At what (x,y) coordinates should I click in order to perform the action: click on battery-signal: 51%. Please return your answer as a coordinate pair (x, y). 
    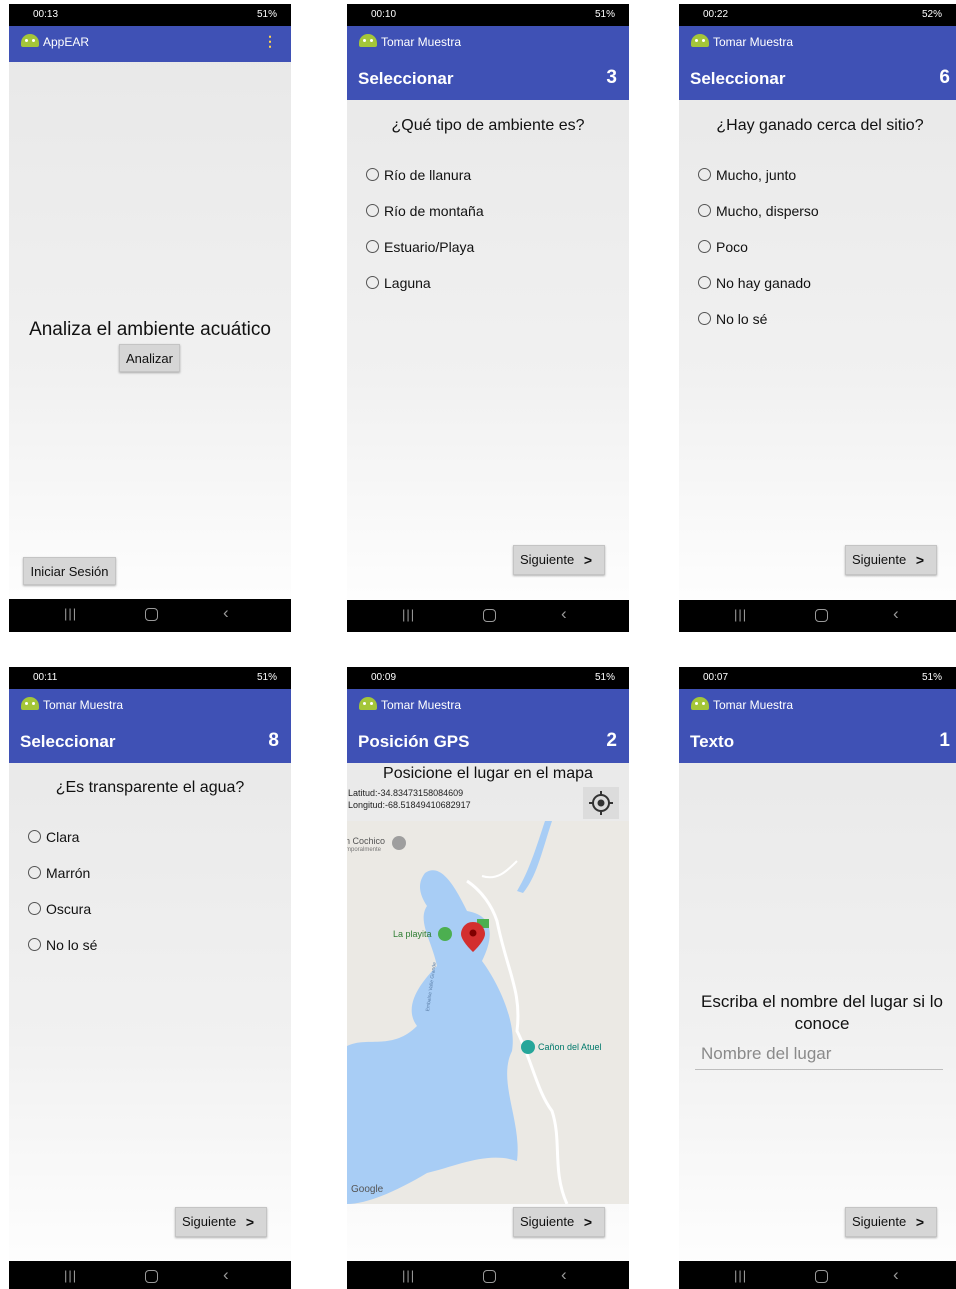
    Looking at the image, I should click on (266, 14).